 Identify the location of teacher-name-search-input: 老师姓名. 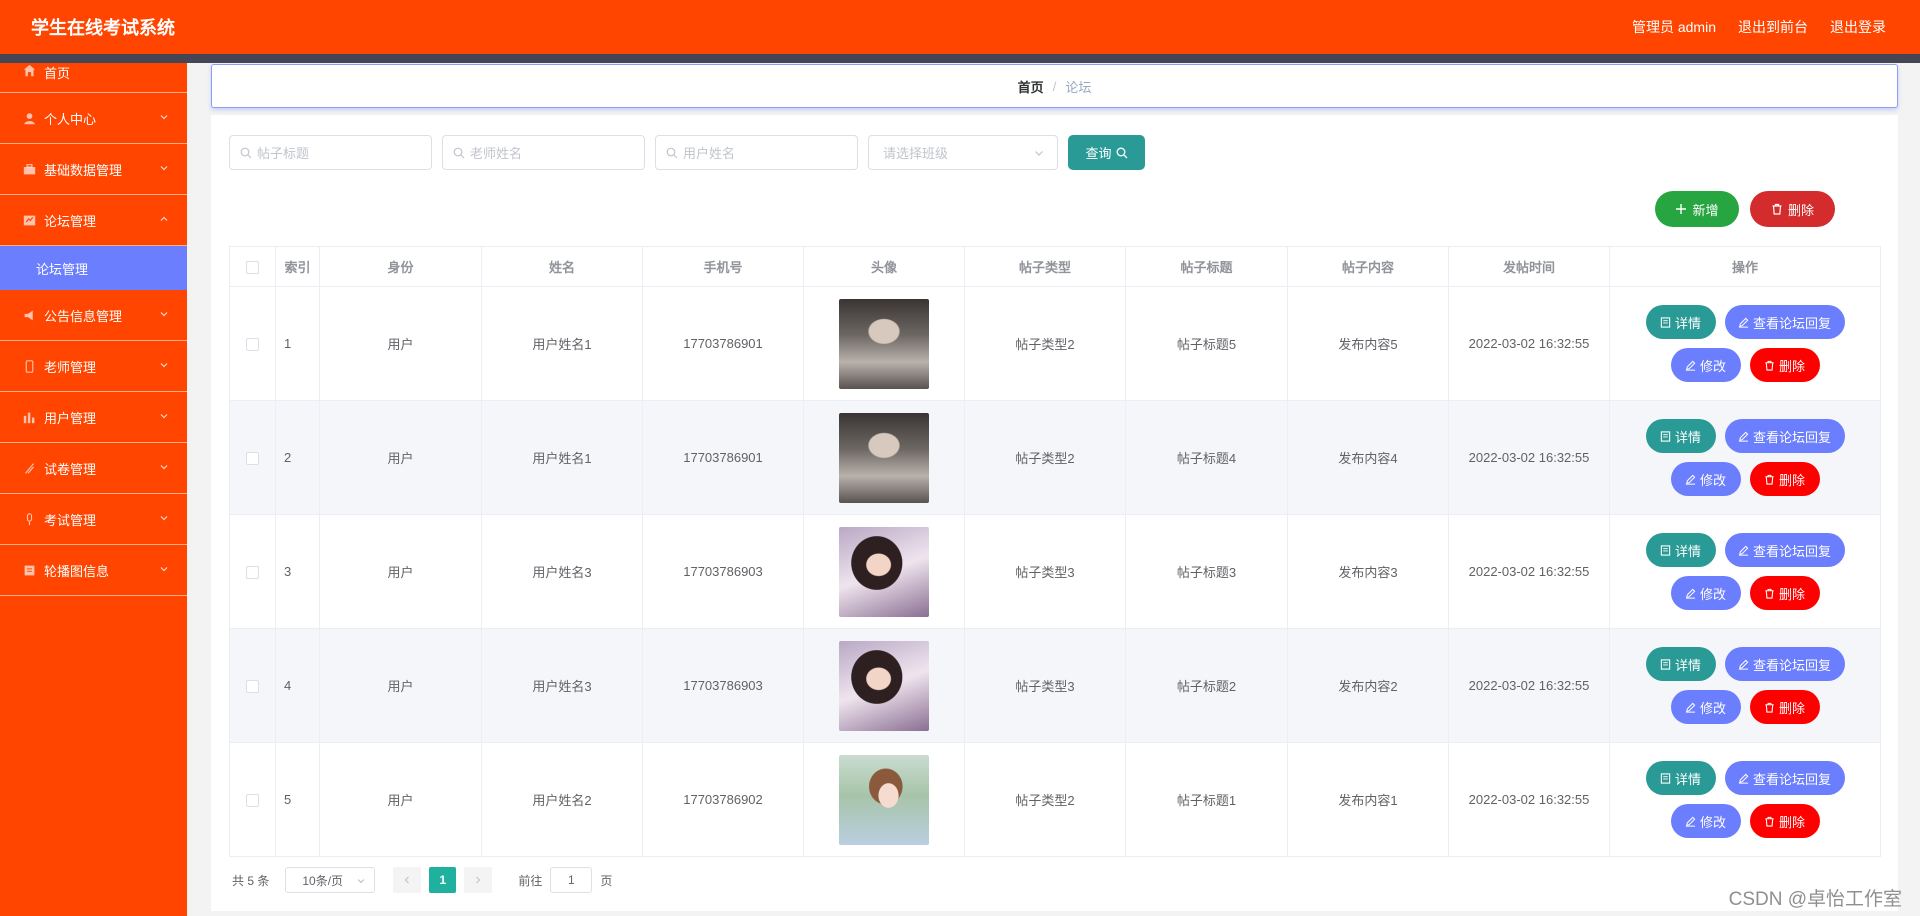
(543, 152).